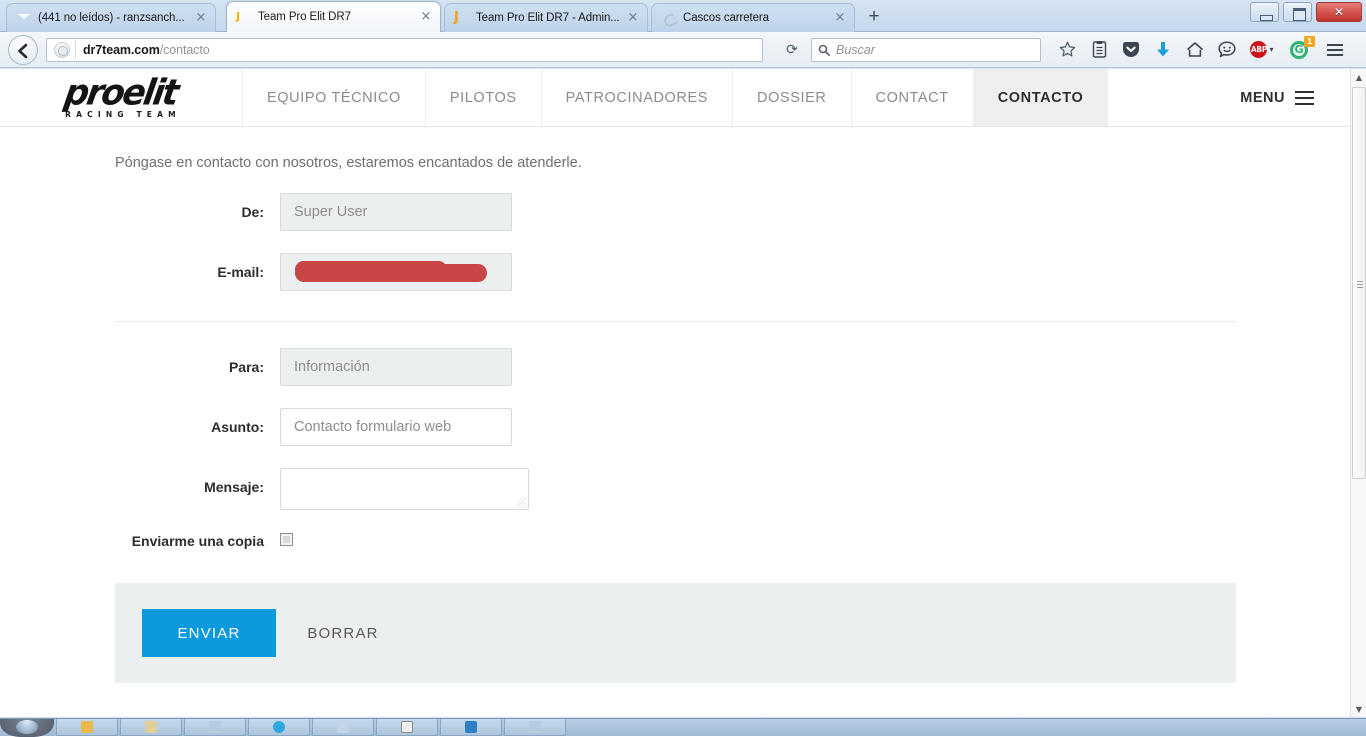 The height and width of the screenshot is (737, 1366). Describe the element at coordinates (637, 97) in the screenshot. I see `nav-item-patrocinadores: PATROCINADORES` at that location.